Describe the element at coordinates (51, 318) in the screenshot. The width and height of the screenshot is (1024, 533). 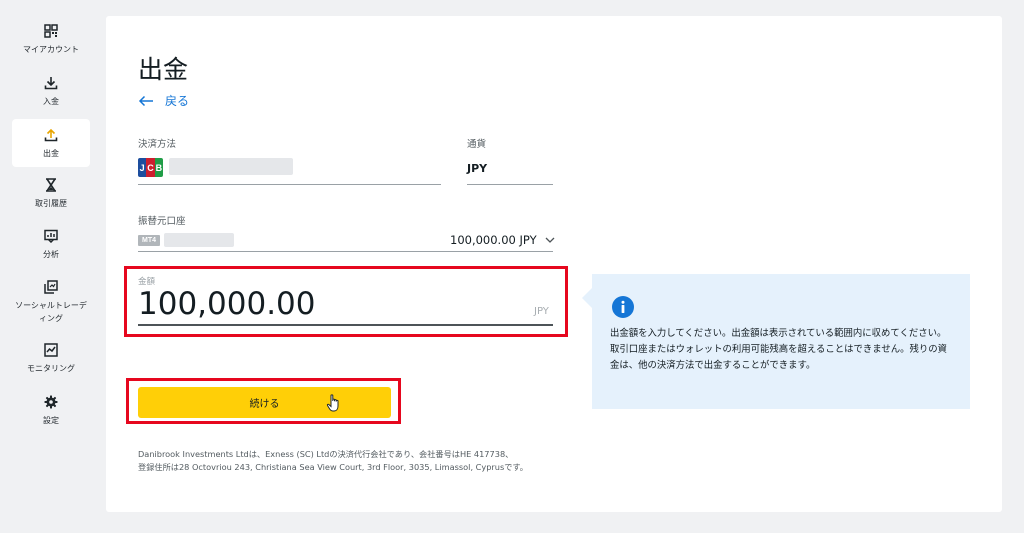
I see `sidebar-item-label: ィング` at that location.